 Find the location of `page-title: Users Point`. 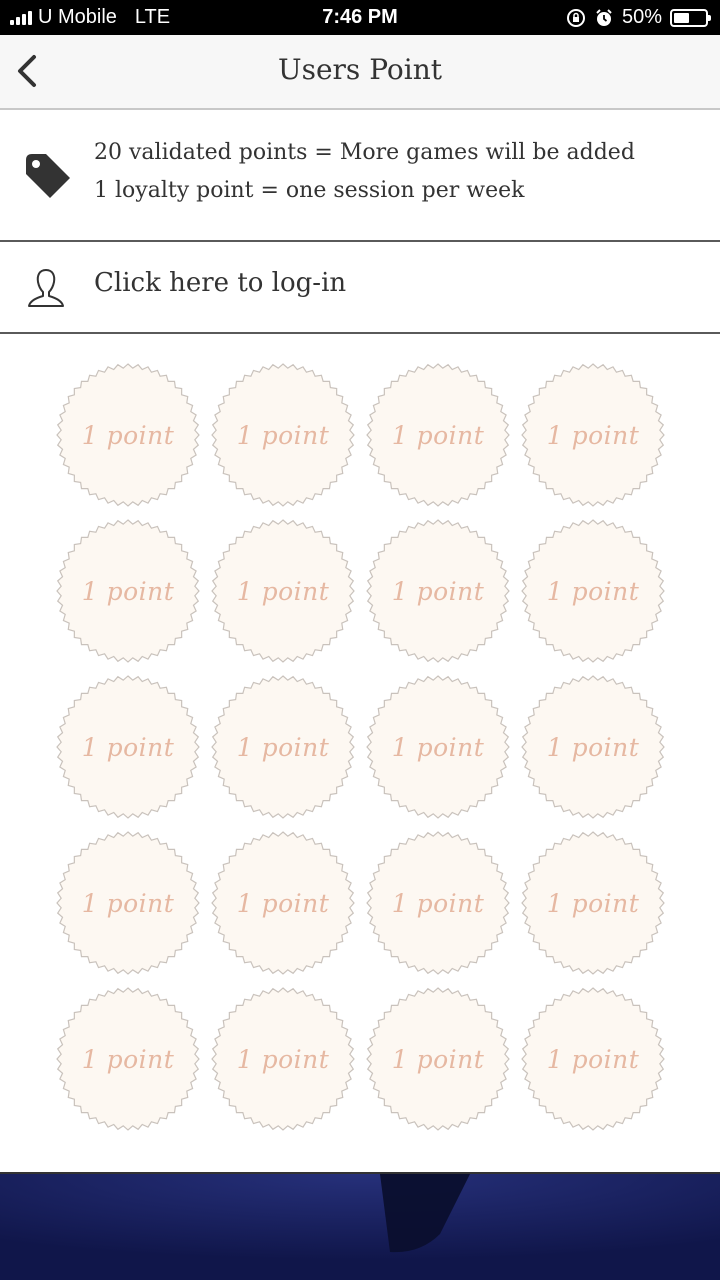

page-title: Users Point is located at coordinates (360, 69).